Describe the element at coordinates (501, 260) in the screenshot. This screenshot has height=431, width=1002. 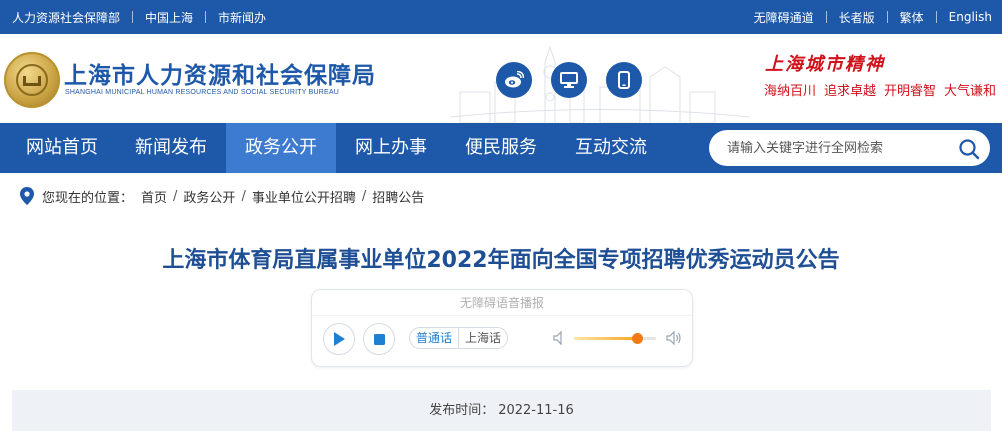
I see `article-title: 上海市体育局直属事业单位2022年面向全国专项招聘优秀运动员公告` at that location.